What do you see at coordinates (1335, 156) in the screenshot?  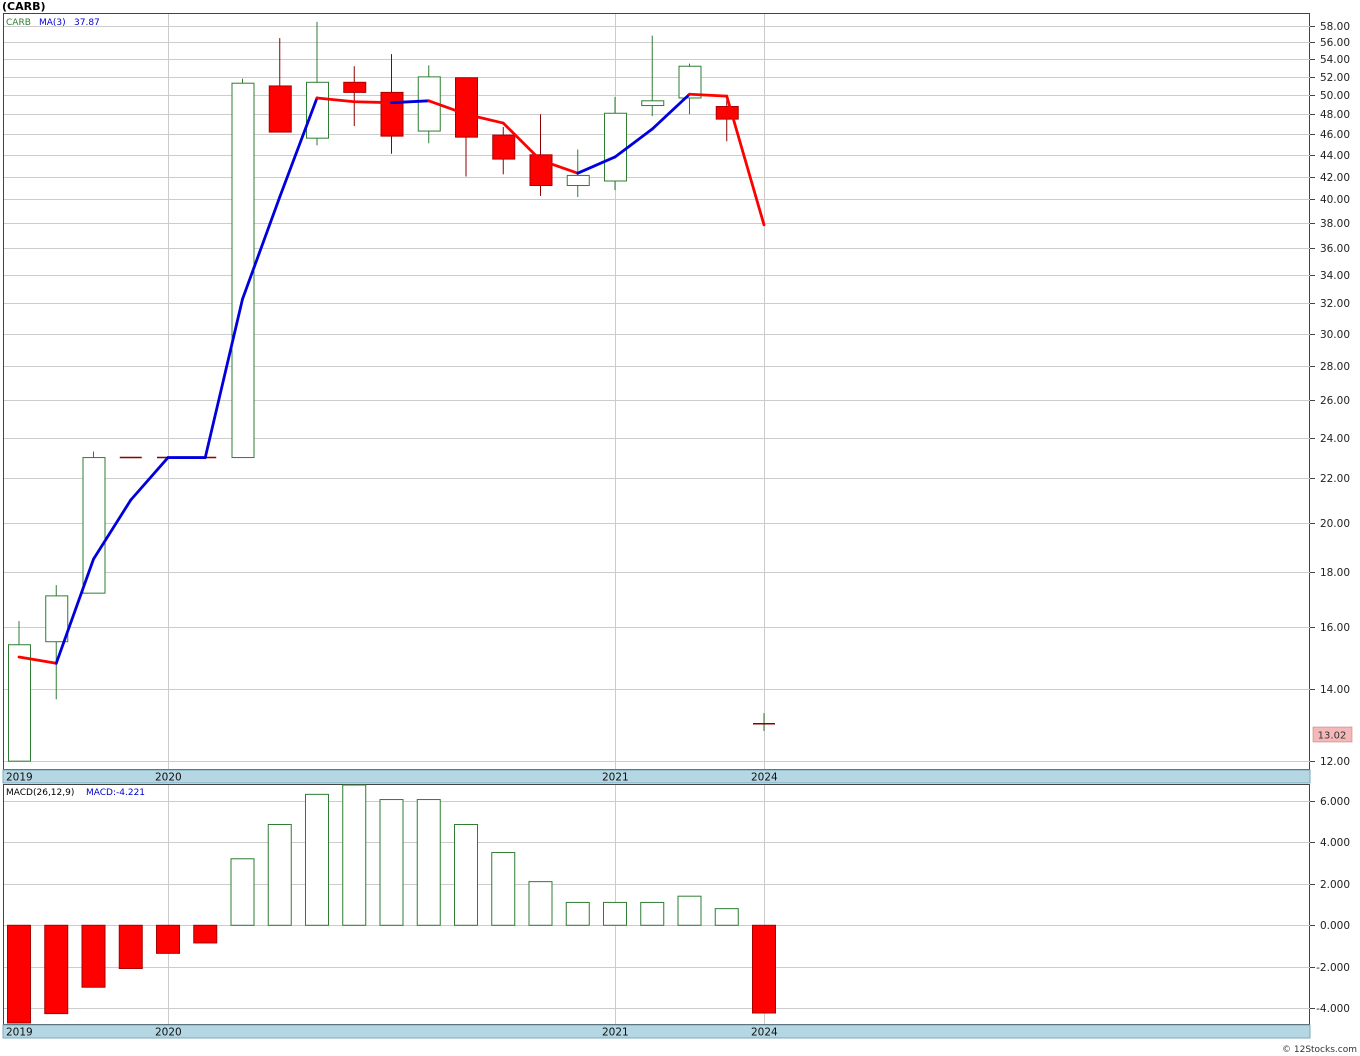 I see `price-y-tick-label: 44.00` at bounding box center [1335, 156].